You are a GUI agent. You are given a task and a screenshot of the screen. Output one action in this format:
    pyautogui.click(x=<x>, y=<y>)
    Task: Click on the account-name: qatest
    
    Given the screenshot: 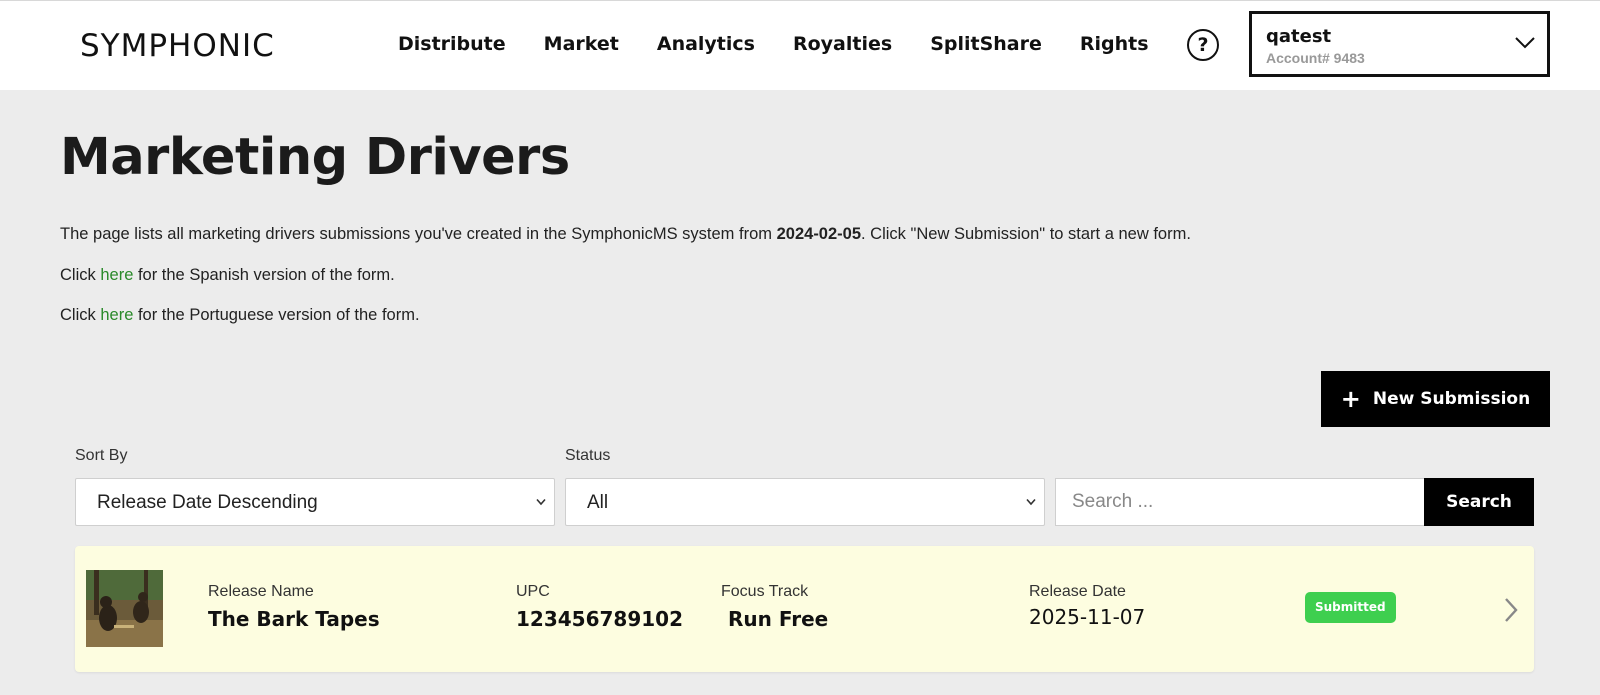 What is the action you would take?
    pyautogui.click(x=1299, y=36)
    